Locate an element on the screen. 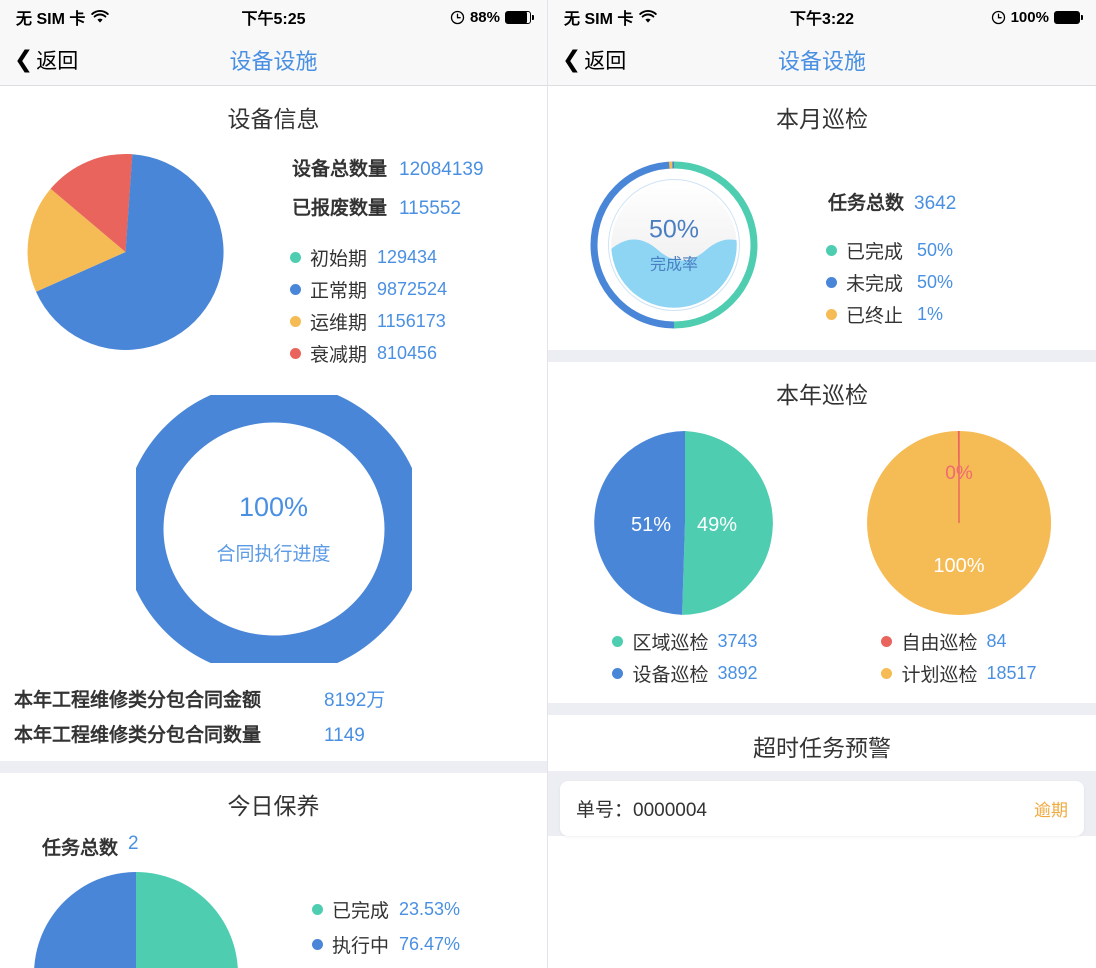 This screenshot has width=1096, height=968. completion-gauge: 50% 完成率 is located at coordinates (674, 241).